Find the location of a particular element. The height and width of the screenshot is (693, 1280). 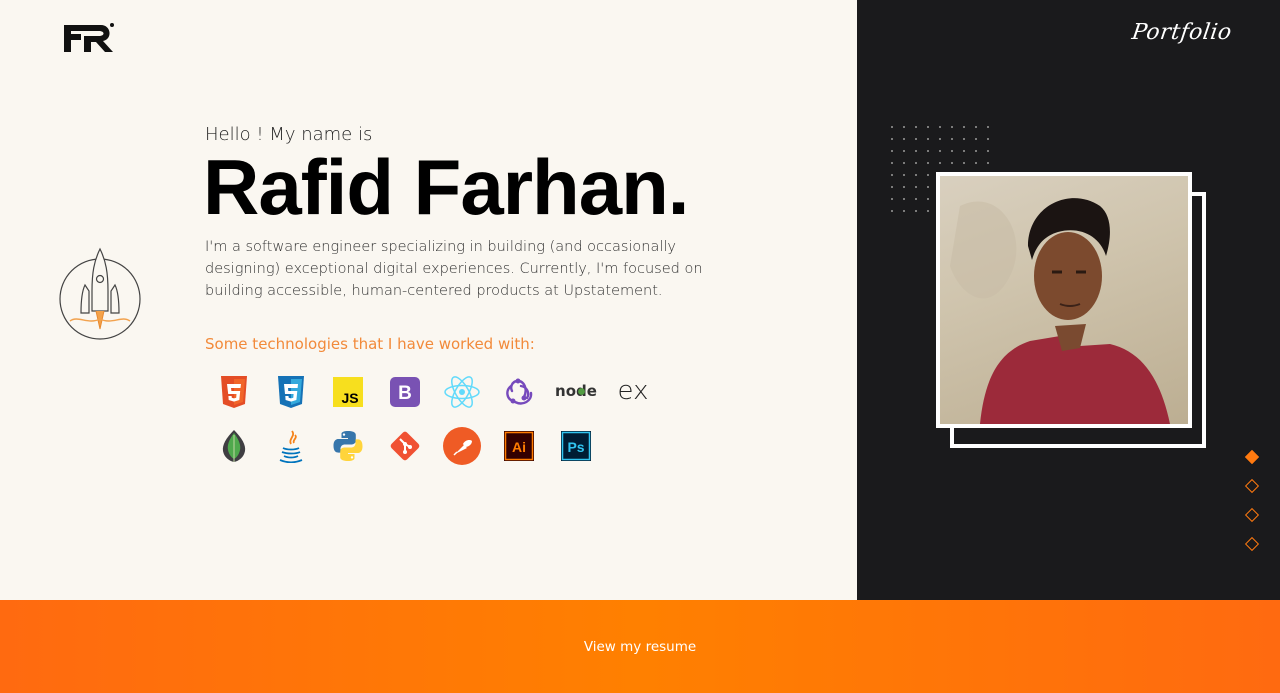

illustrator-icon: Ai is located at coordinates (518, 446).